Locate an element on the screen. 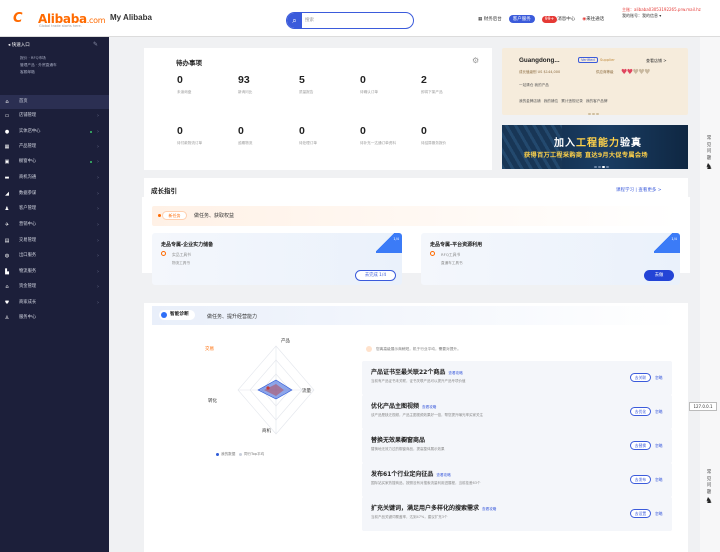 The image size is (720, 552). complete-task-button: 去完成 1/4 is located at coordinates (375, 275).